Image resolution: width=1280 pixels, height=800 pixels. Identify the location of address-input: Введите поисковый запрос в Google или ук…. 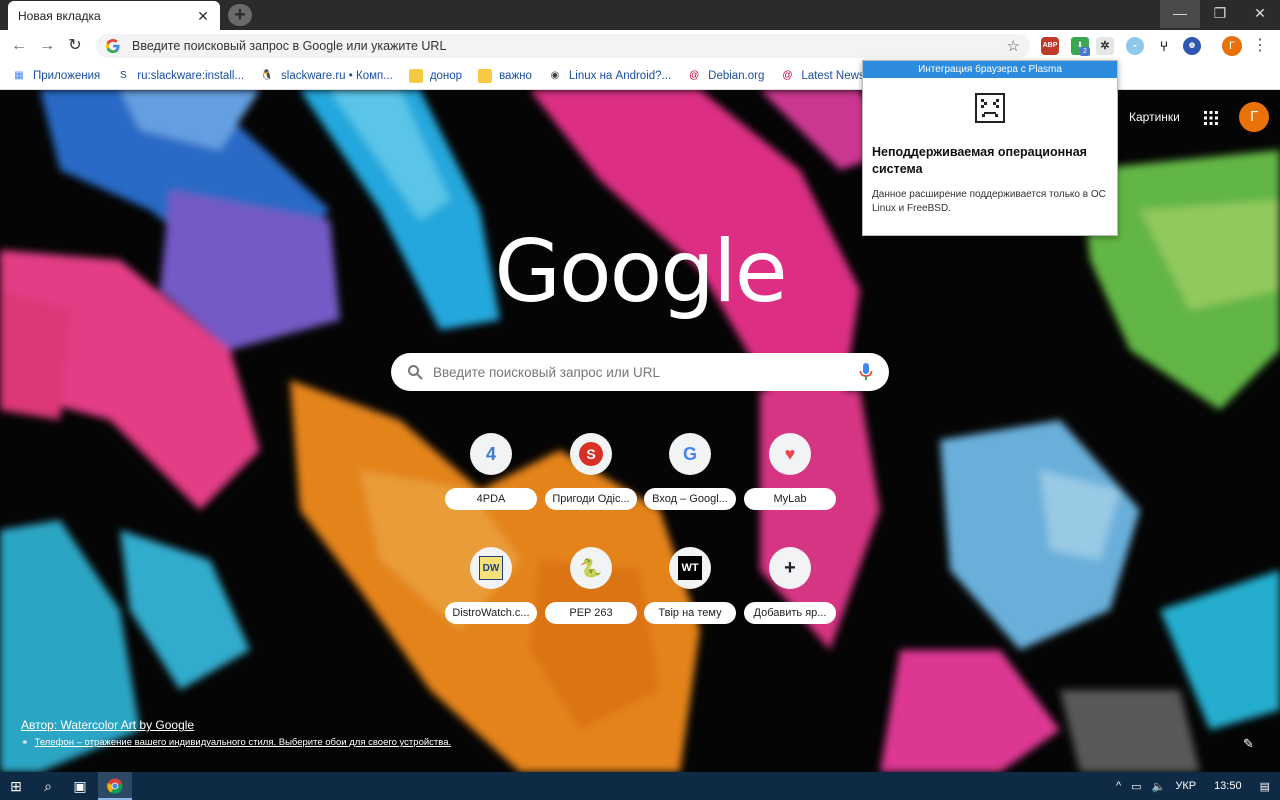
(569, 46).